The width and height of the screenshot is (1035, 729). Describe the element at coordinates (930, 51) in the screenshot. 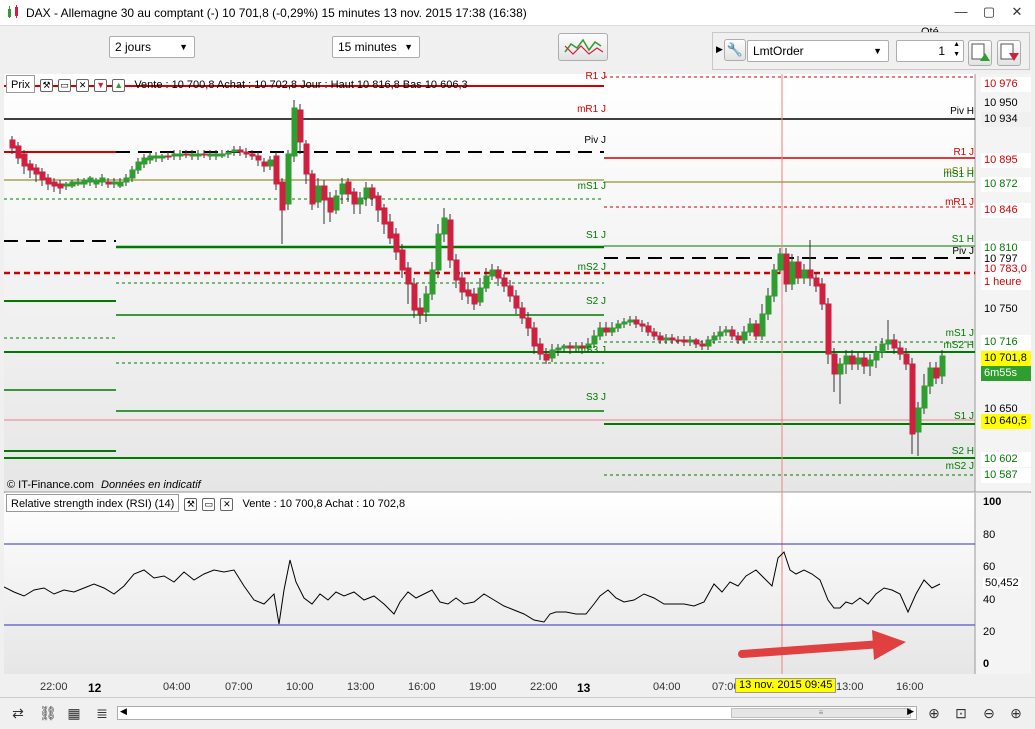

I see `qty-input: 1 ▲ ▼` at that location.